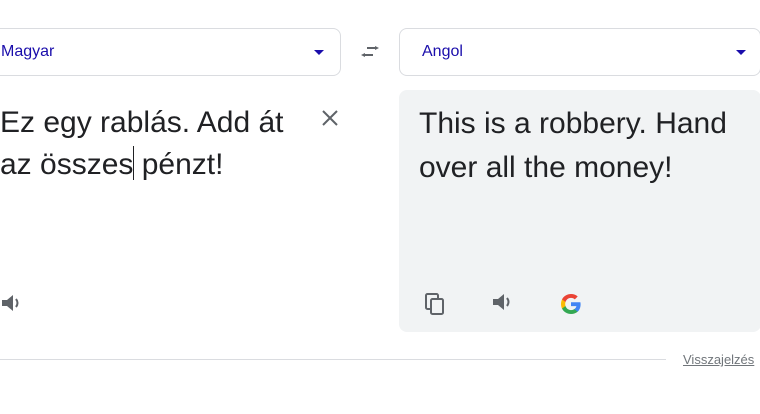  I want to click on target-language-select: Angol, so click(579, 52).